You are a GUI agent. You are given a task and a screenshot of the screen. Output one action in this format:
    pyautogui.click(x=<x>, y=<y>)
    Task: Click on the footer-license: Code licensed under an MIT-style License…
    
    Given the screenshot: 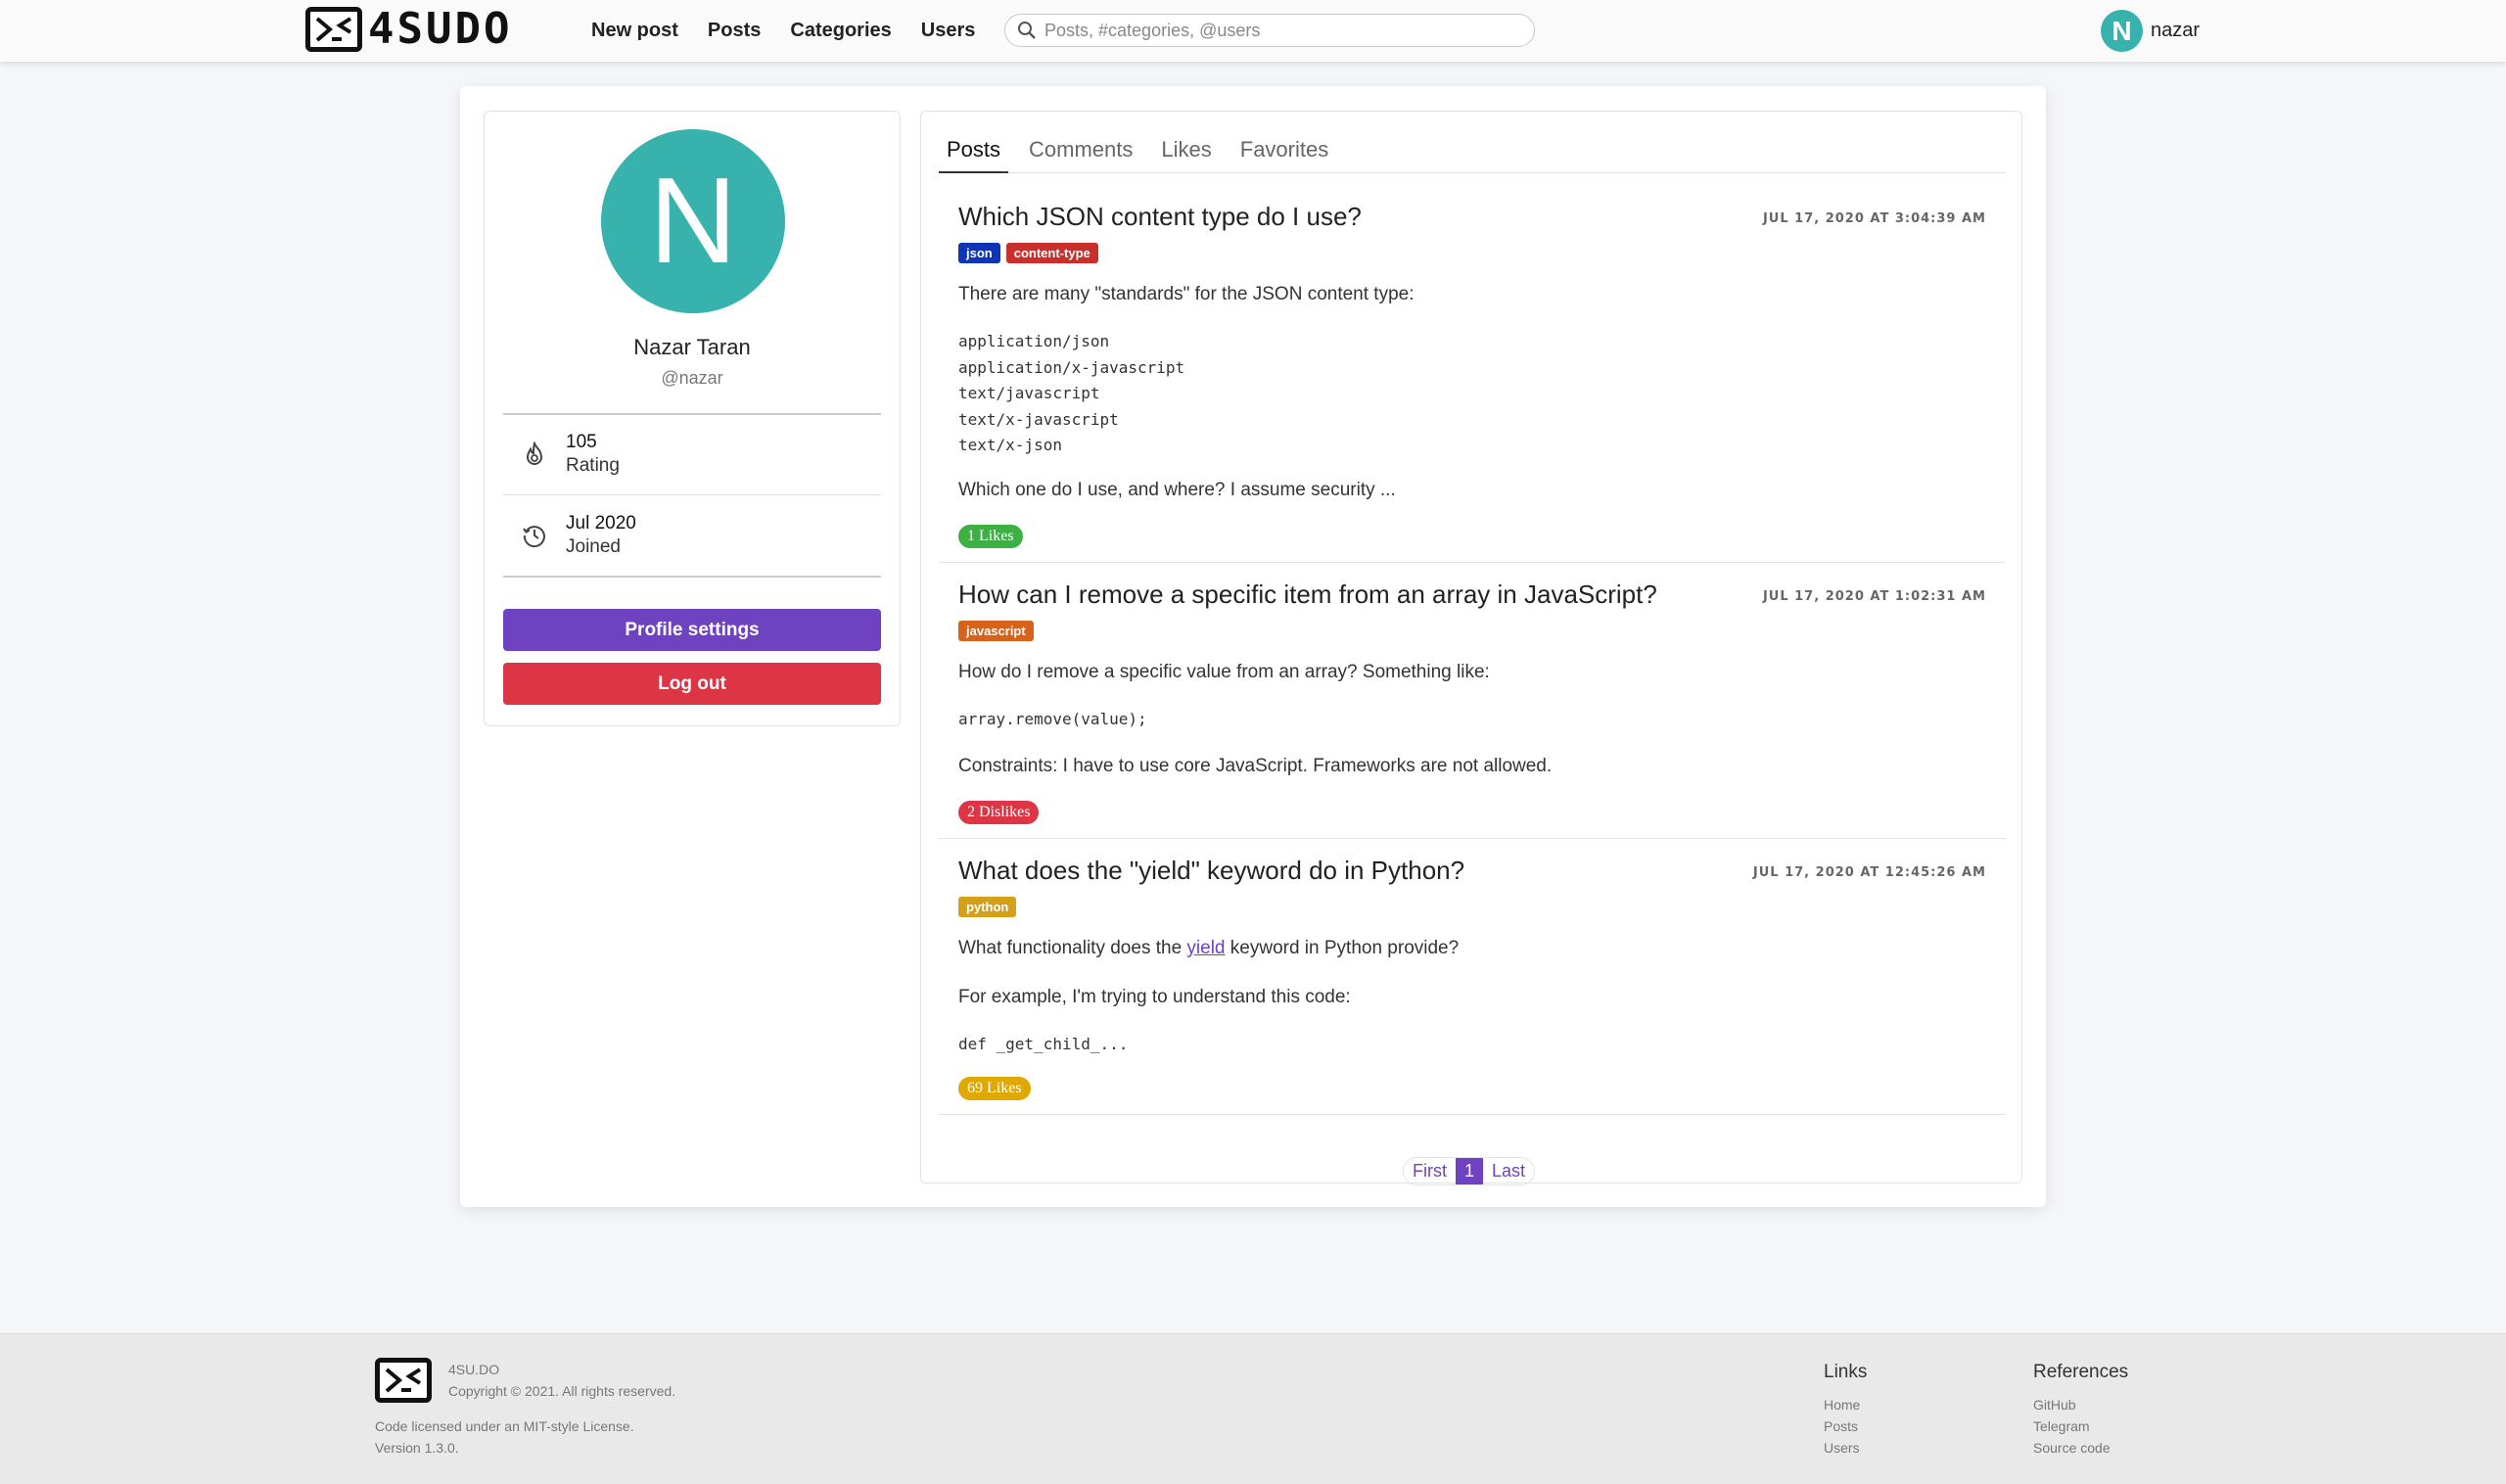 What is the action you would take?
    pyautogui.click(x=504, y=1426)
    